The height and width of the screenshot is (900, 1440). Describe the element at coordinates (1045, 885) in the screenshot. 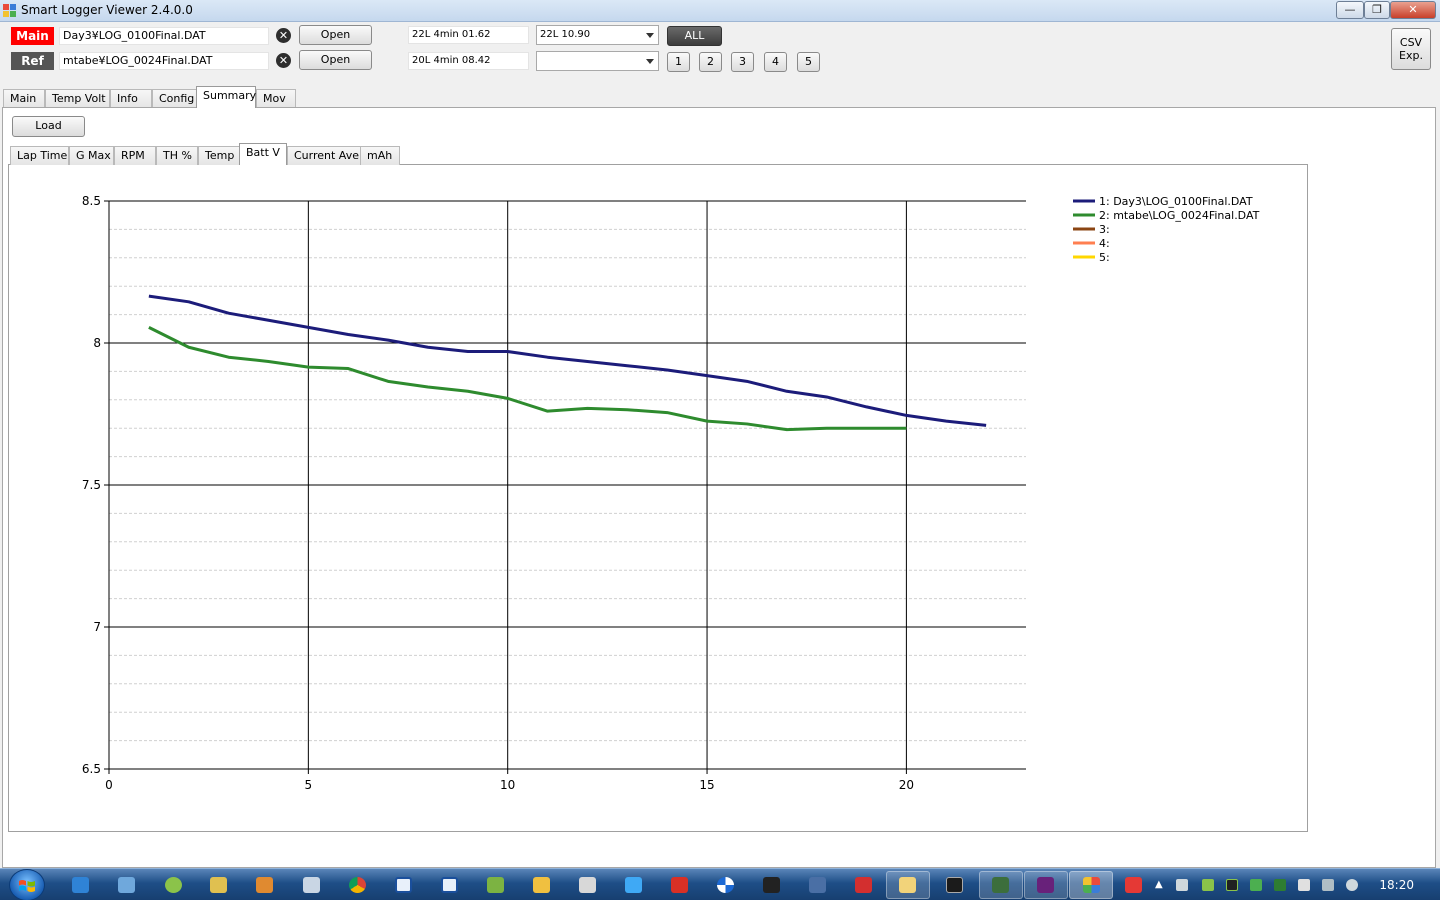

I see `visual-studio-icon` at that location.